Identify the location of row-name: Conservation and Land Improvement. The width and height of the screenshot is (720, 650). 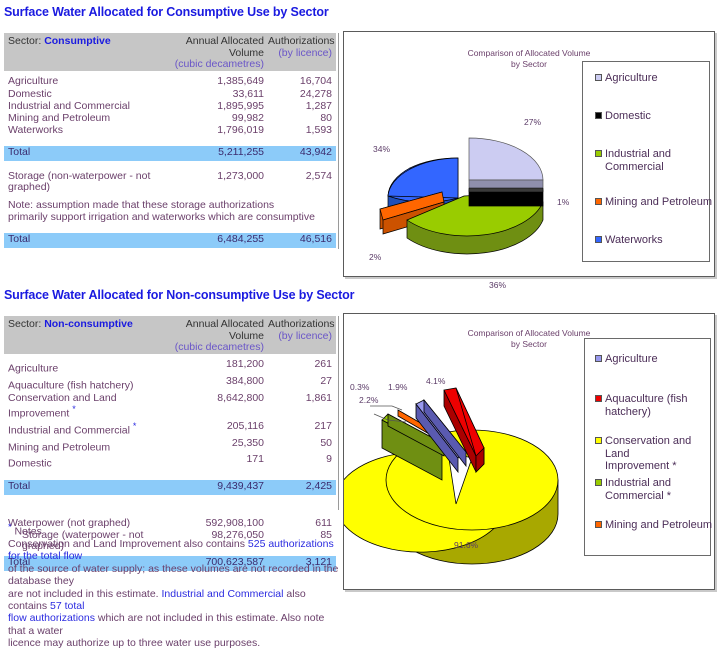
(62, 405).